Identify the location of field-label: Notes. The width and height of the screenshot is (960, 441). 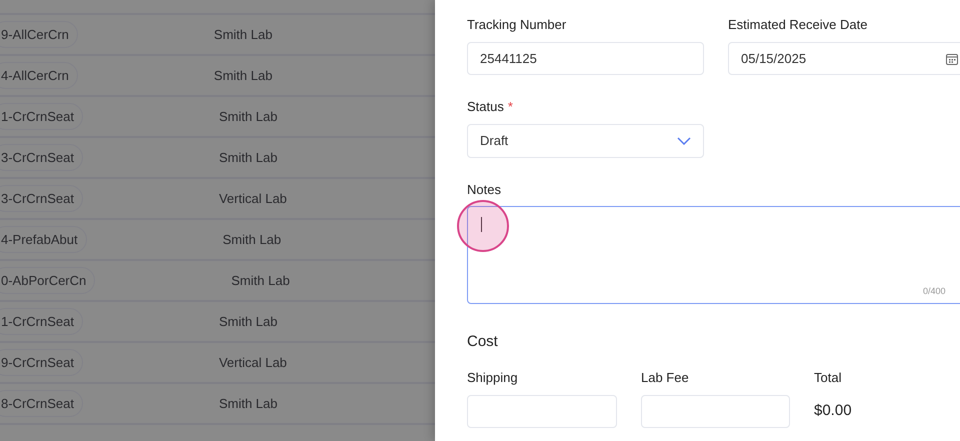
(484, 190).